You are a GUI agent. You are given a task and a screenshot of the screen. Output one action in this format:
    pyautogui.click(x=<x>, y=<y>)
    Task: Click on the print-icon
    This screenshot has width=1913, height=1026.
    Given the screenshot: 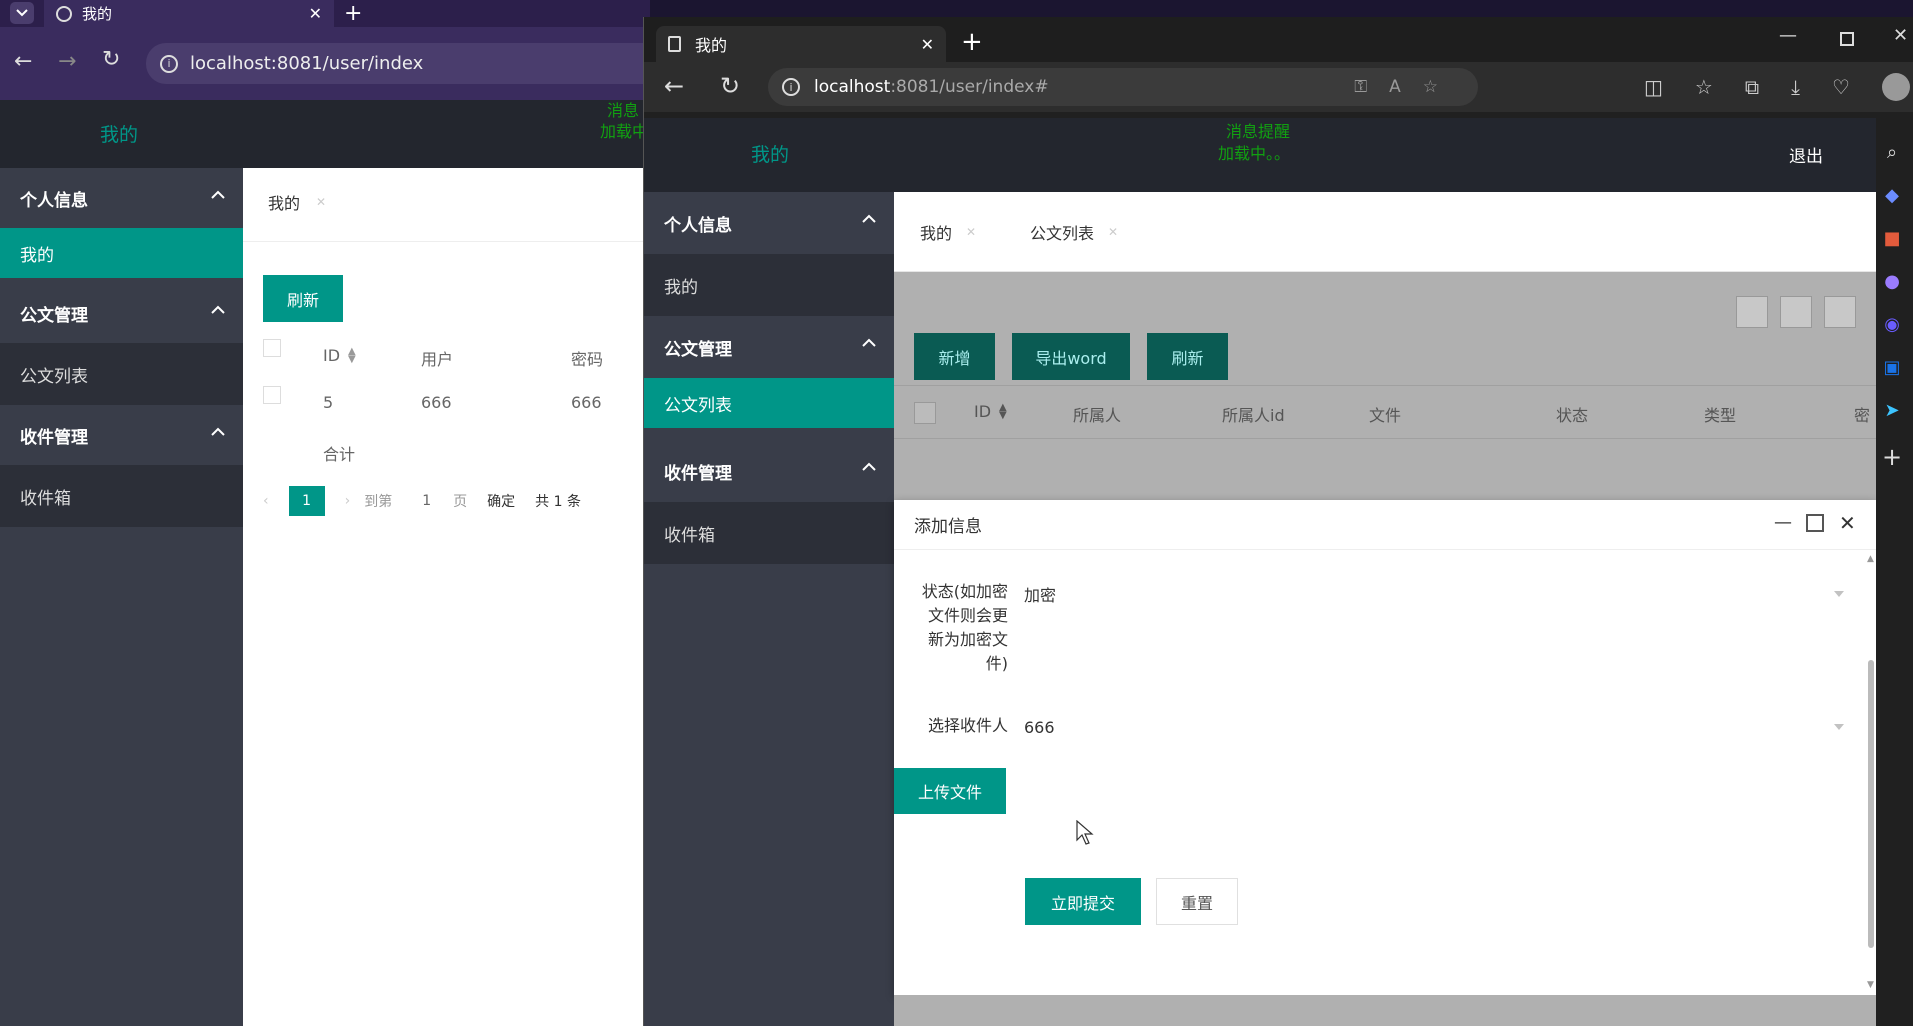 What is the action you would take?
    pyautogui.click(x=1840, y=312)
    